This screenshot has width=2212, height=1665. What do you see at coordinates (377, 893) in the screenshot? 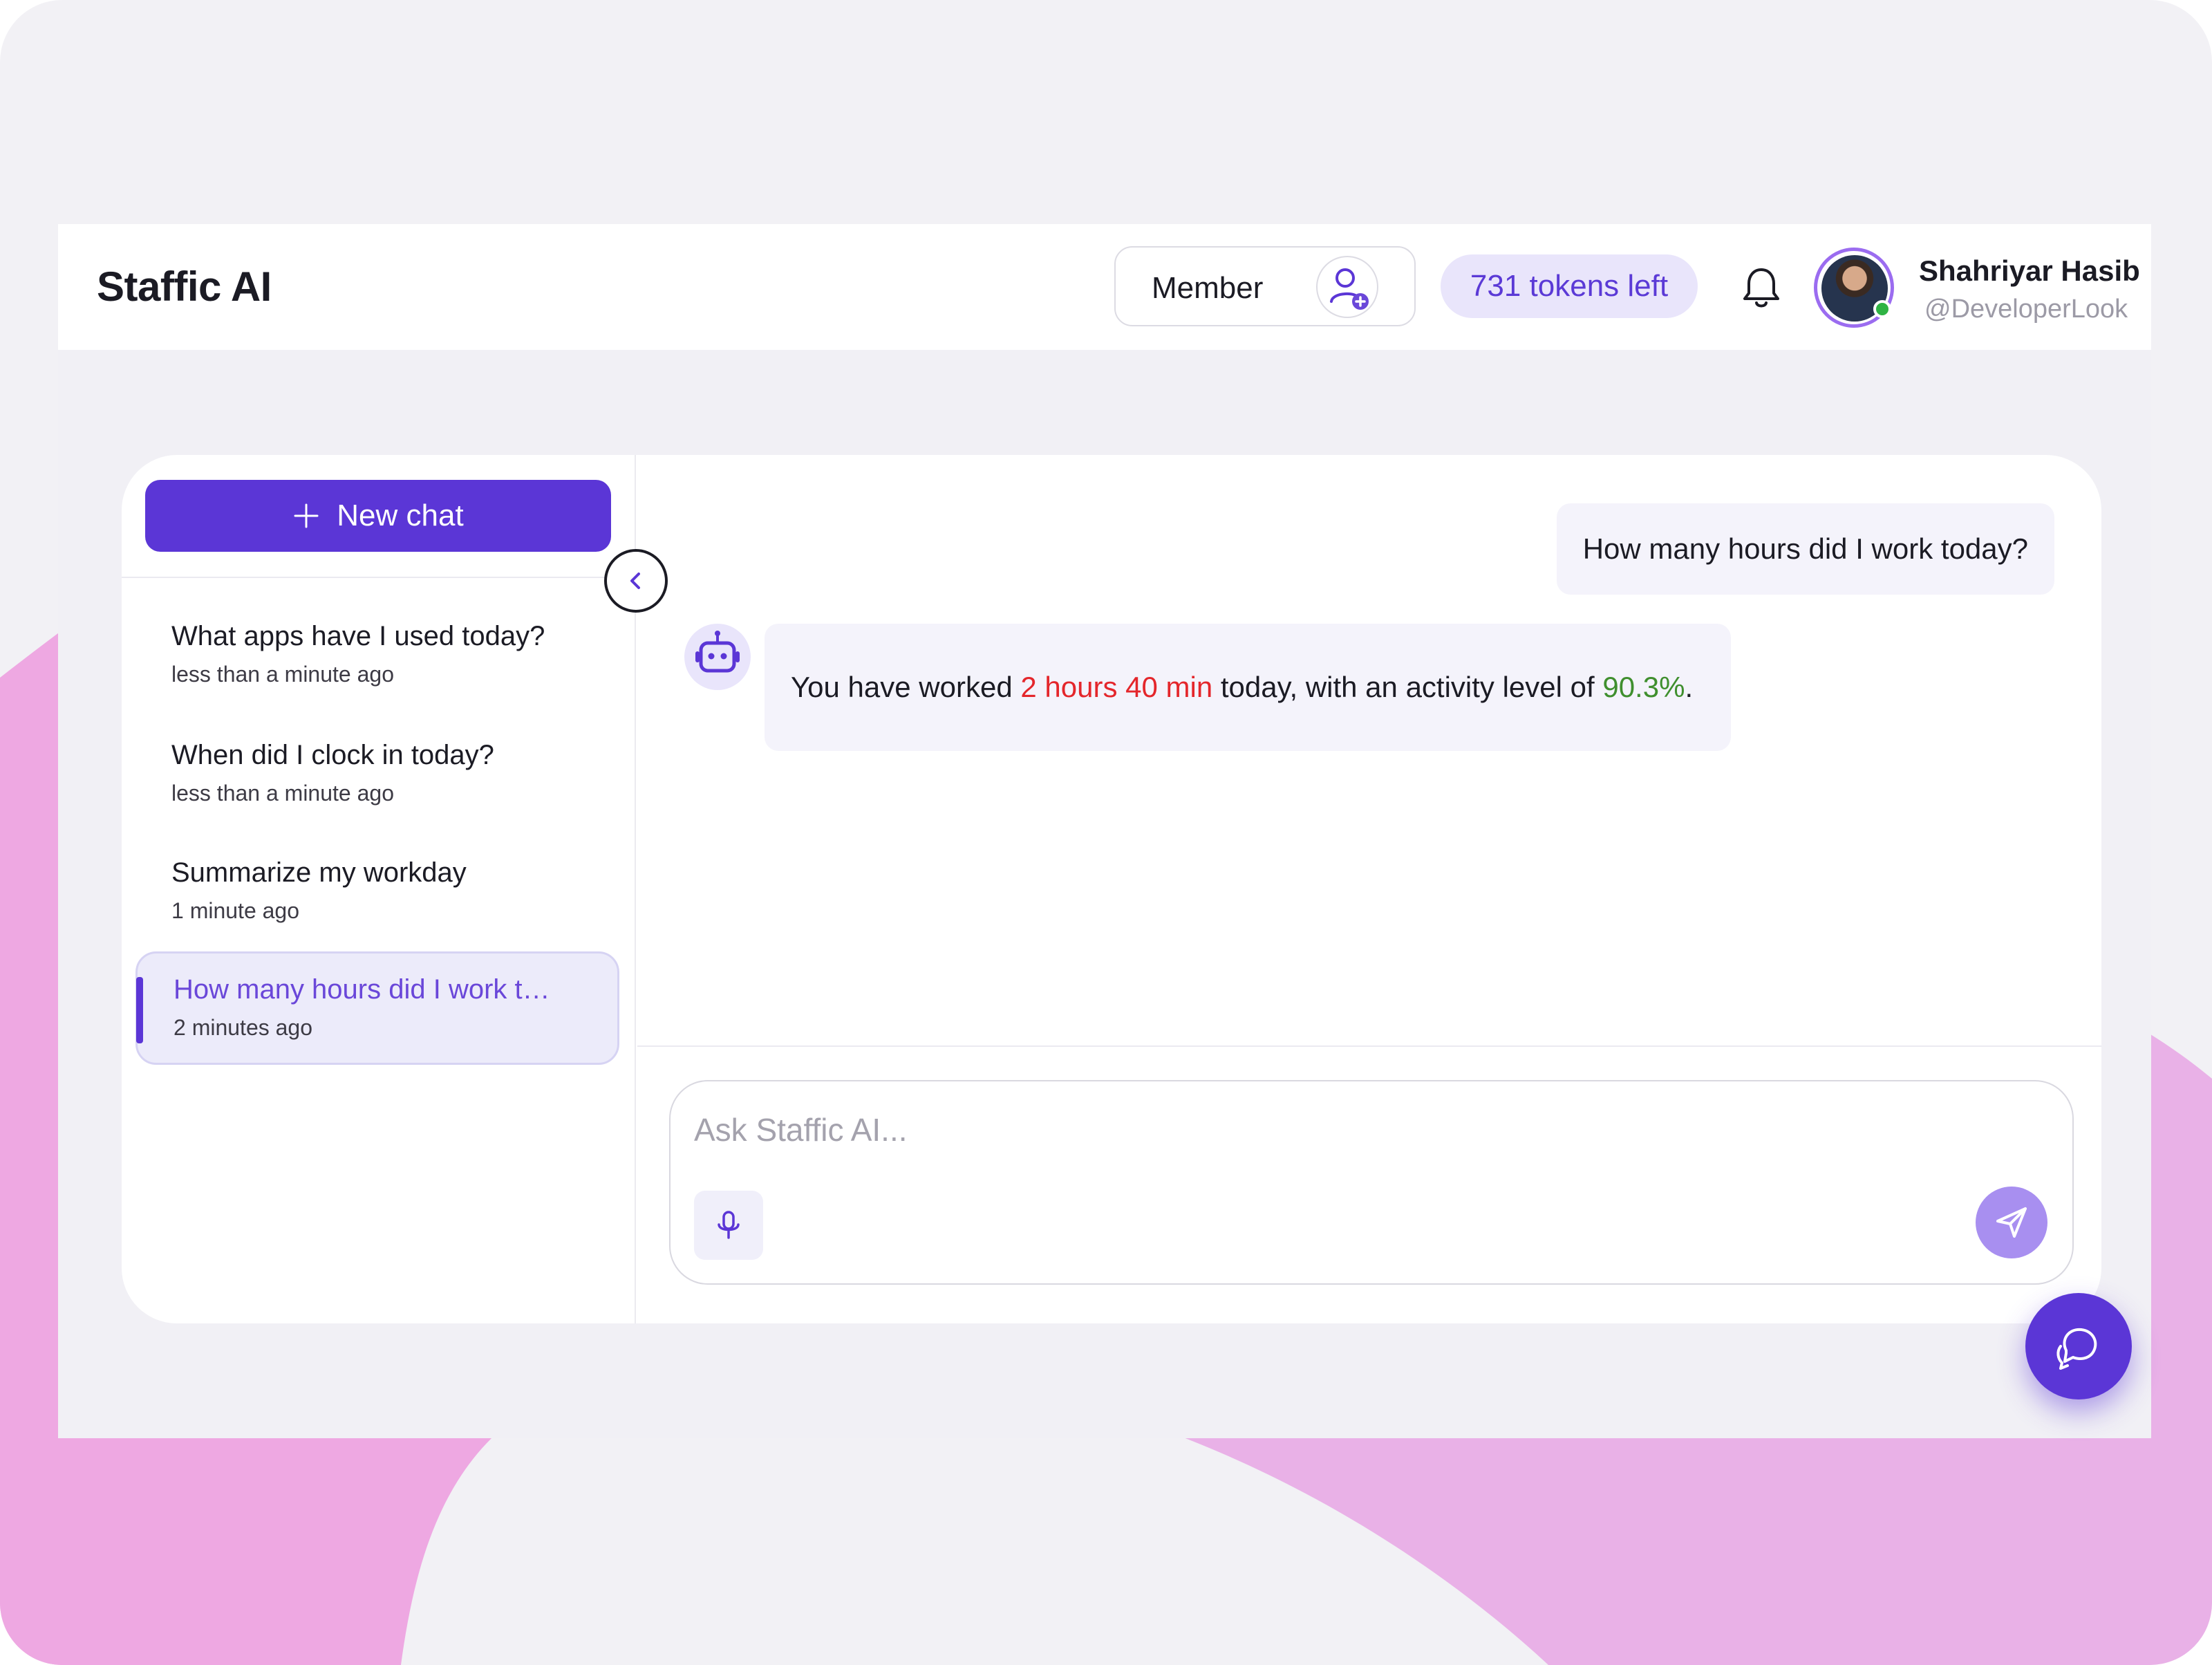
I see `chat-history-item: Summarize my workday 1 minute ago` at bounding box center [377, 893].